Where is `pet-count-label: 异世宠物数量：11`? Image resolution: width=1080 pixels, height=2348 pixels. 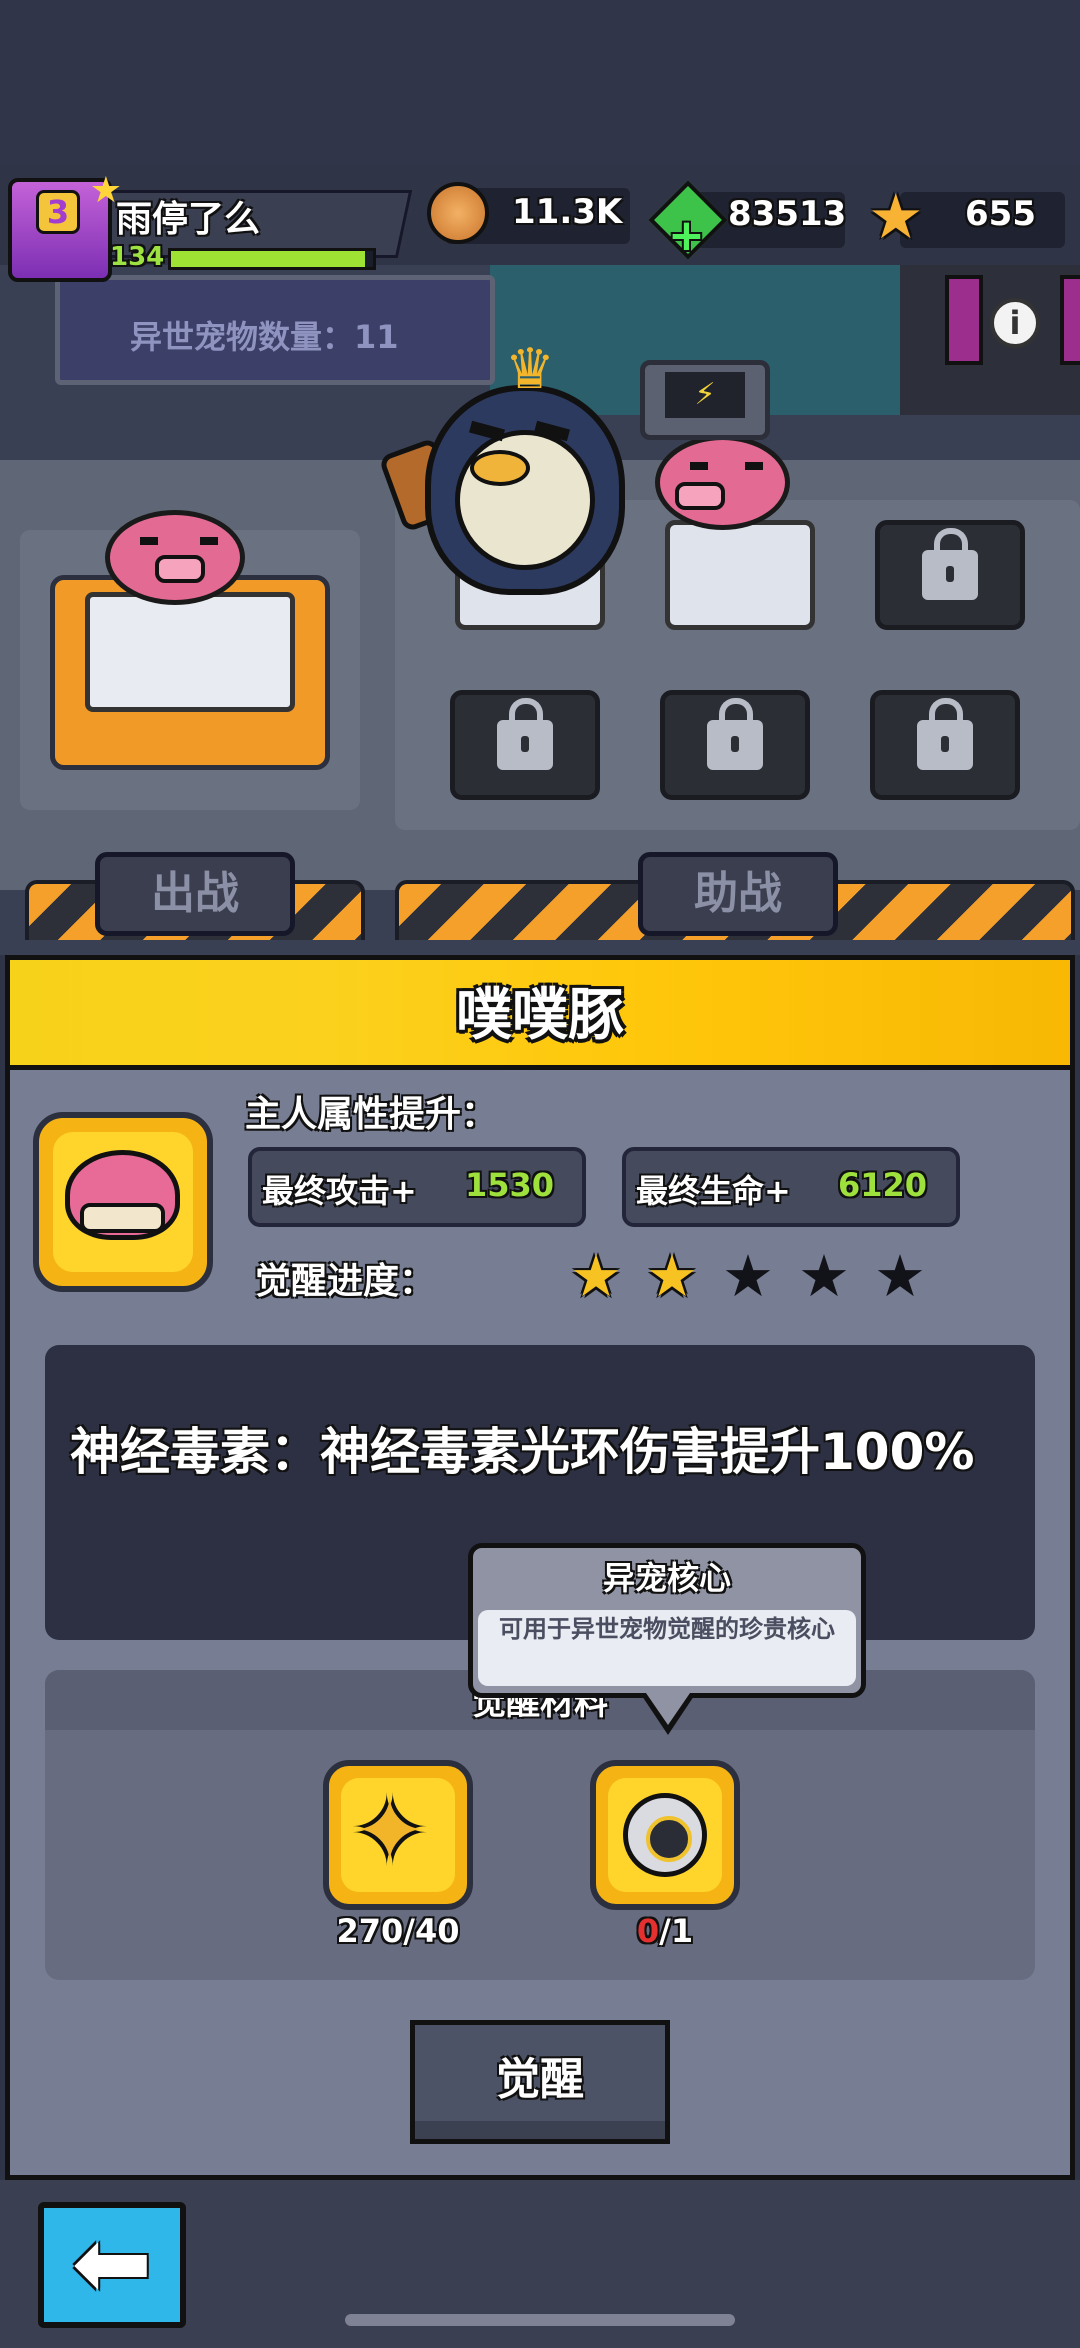
pet-count-label: 异世宠物数量：11 is located at coordinates (264, 337).